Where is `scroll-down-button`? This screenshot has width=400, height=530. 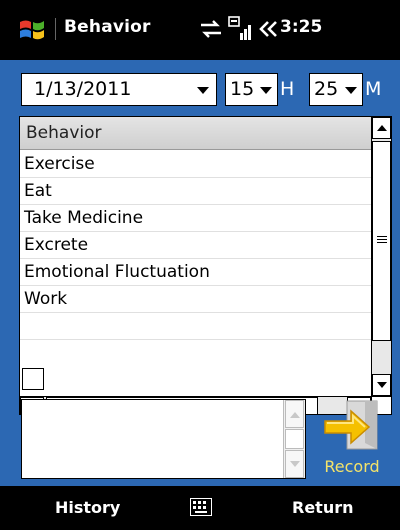
scroll-down-button is located at coordinates (381, 385).